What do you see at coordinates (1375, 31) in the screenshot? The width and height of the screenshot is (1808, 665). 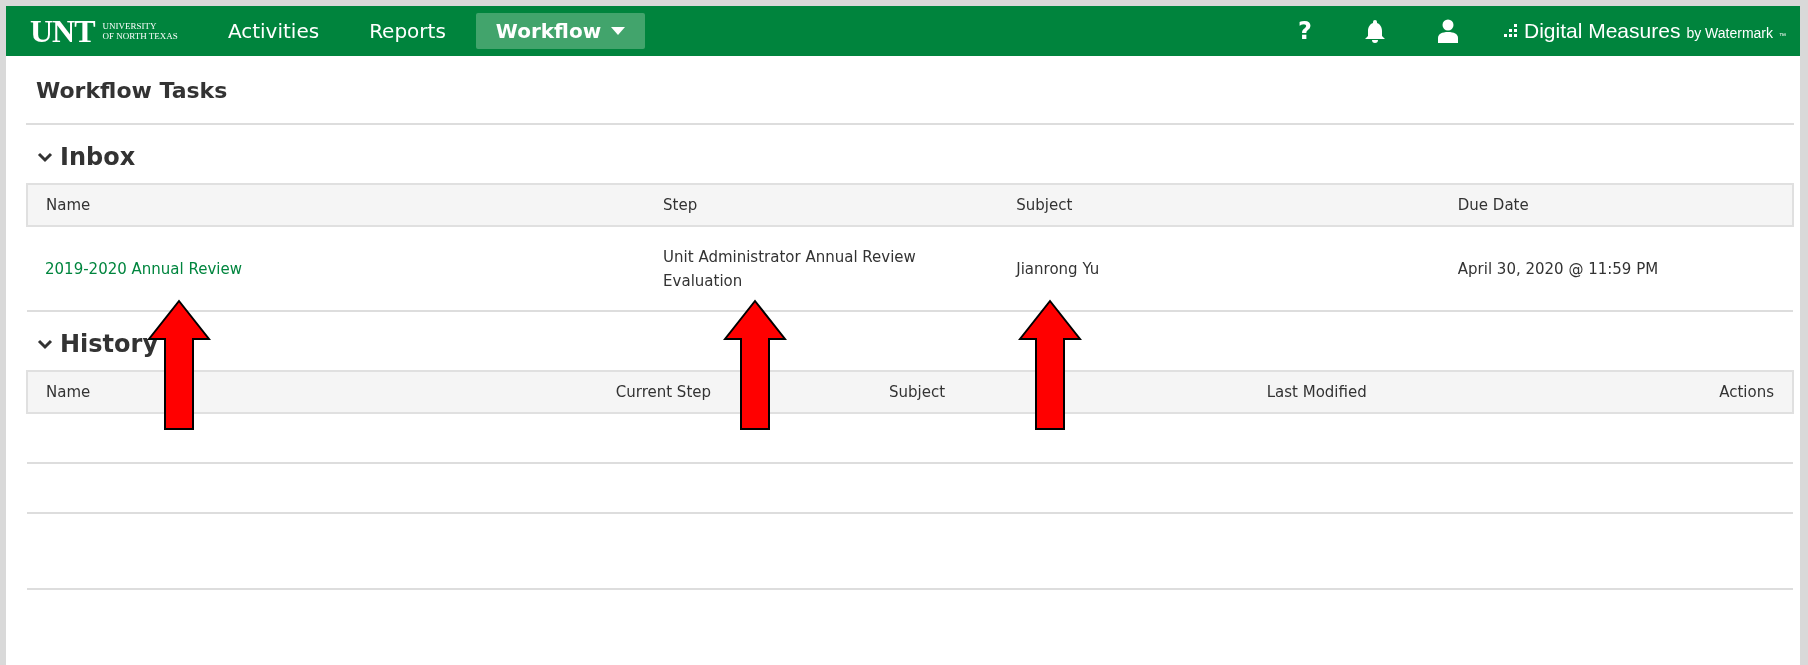 I see `bell-icon` at bounding box center [1375, 31].